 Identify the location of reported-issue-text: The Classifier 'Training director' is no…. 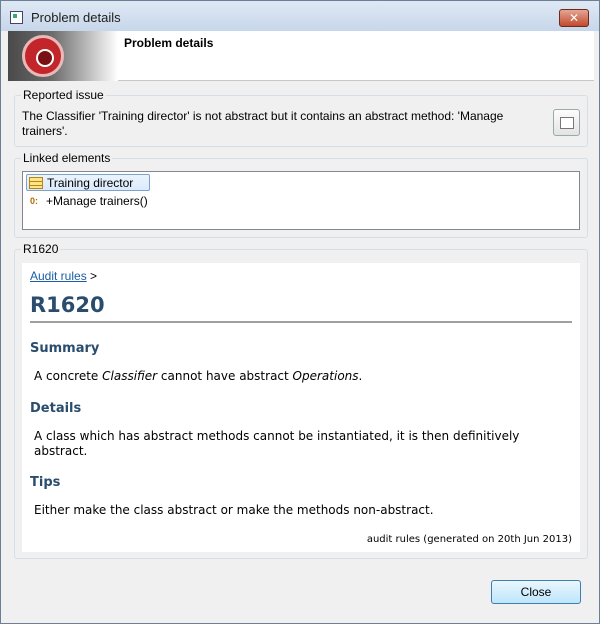
(282, 124).